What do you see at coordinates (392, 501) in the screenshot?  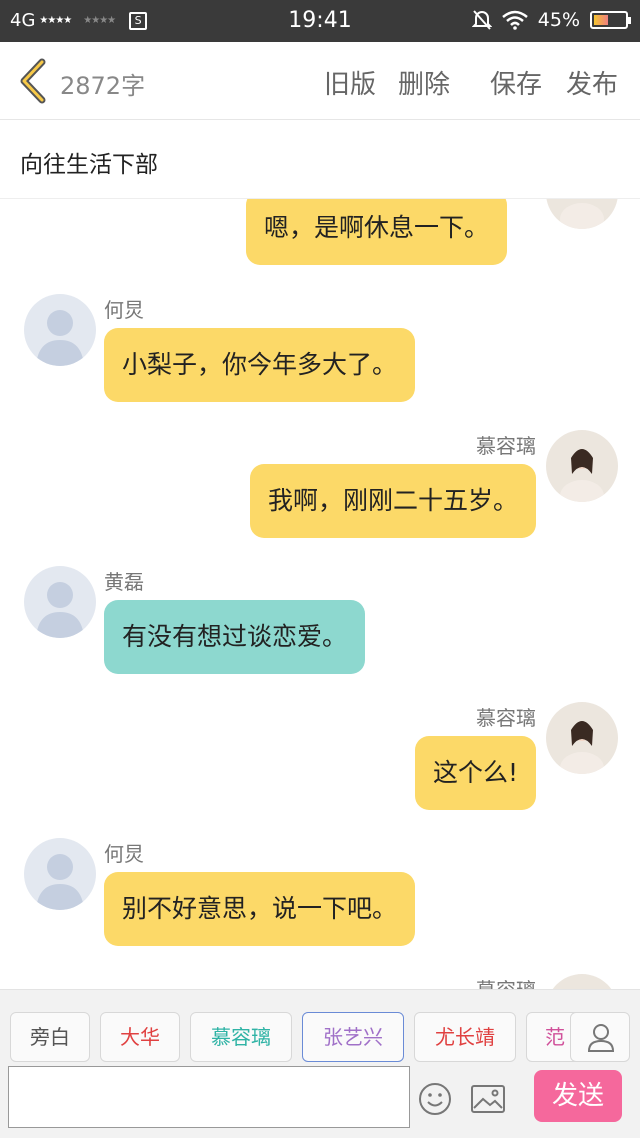 I see `message-bubble: 我啊，刚刚二十五岁。` at bounding box center [392, 501].